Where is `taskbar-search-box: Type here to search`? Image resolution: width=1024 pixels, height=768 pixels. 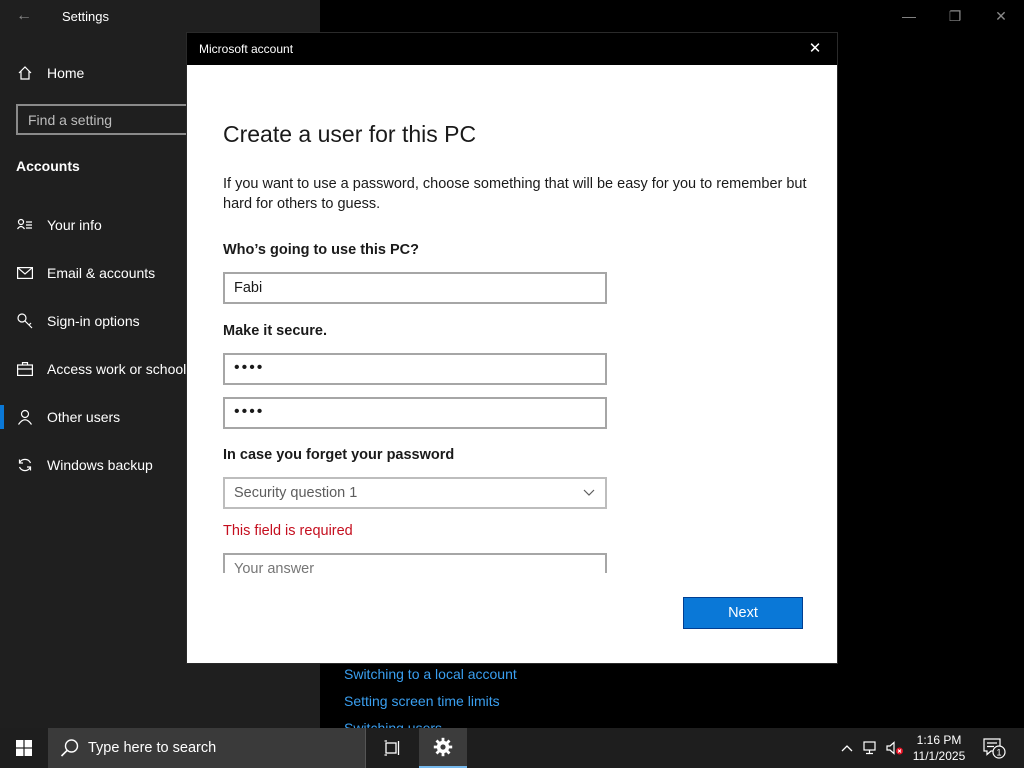 taskbar-search-box: Type here to search is located at coordinates (207, 748).